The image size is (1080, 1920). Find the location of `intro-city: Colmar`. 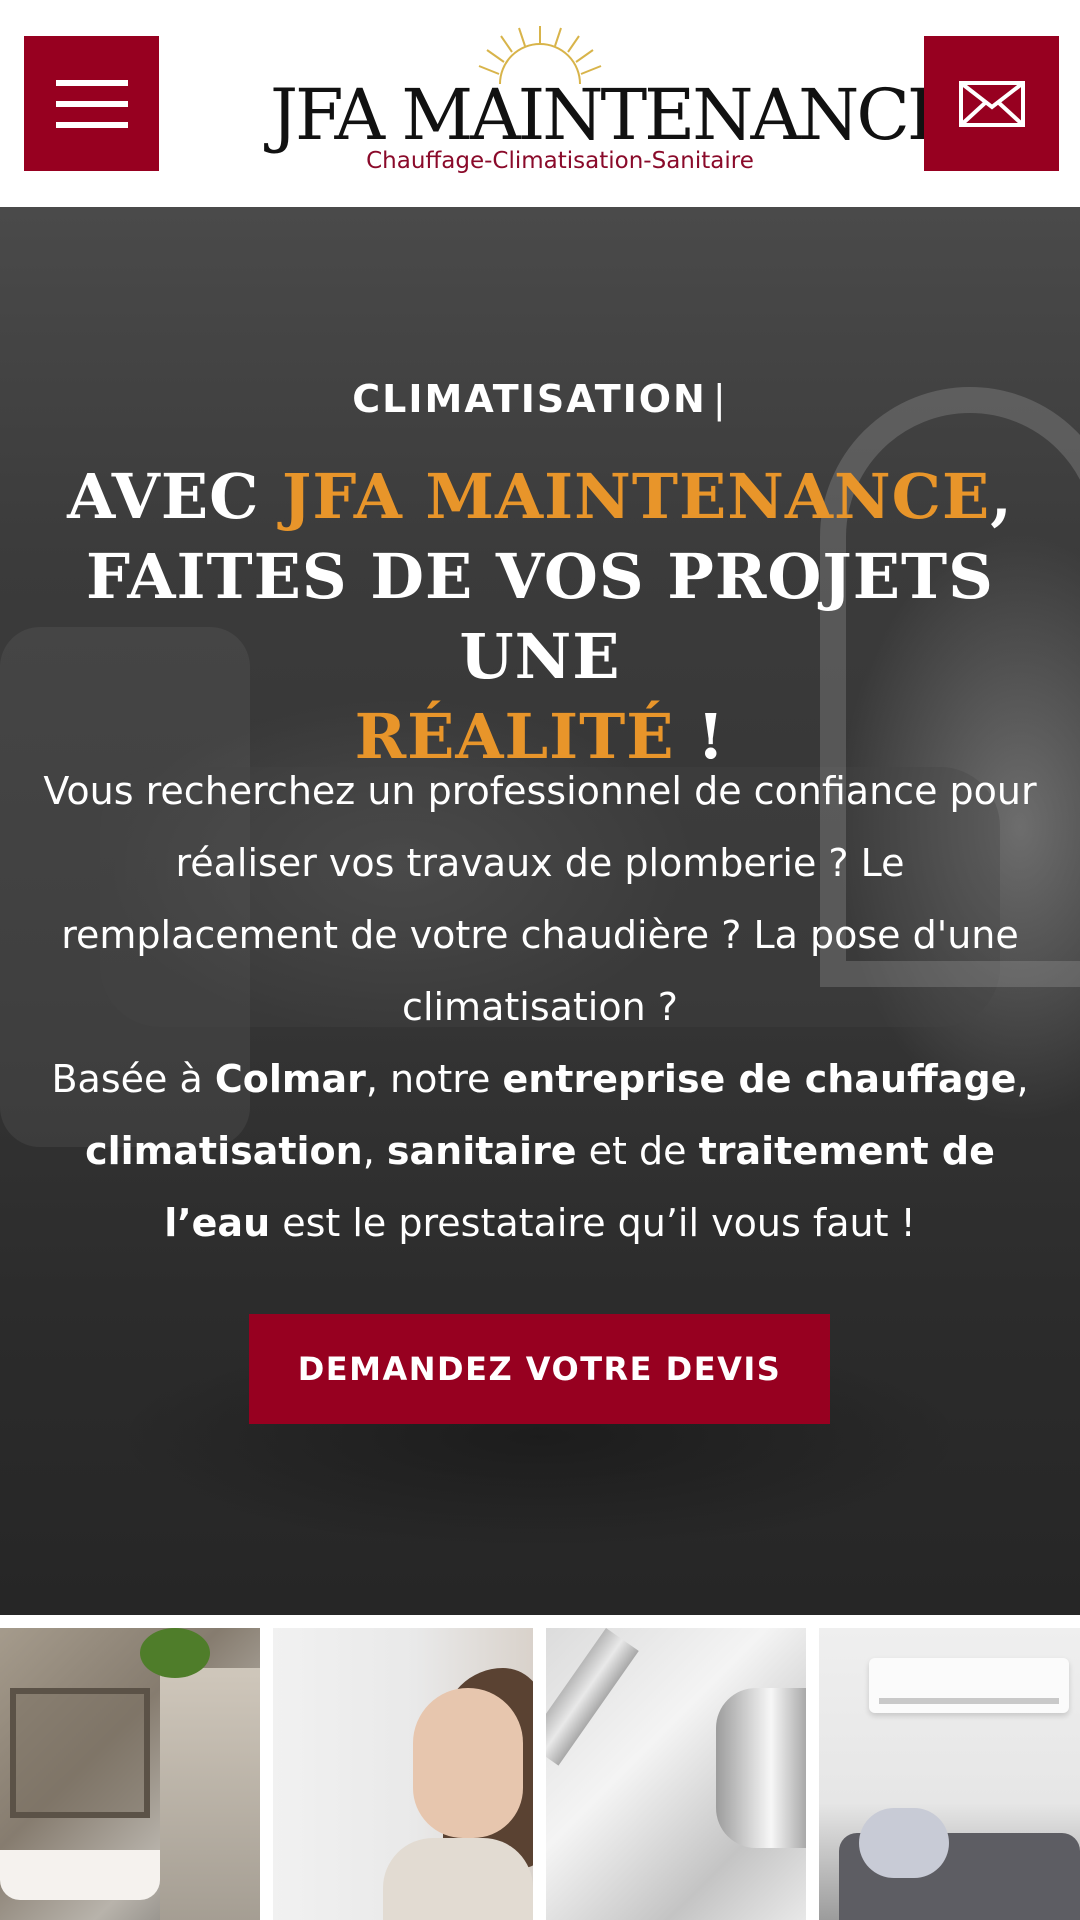

intro-city: Colmar is located at coordinates (290, 1079).